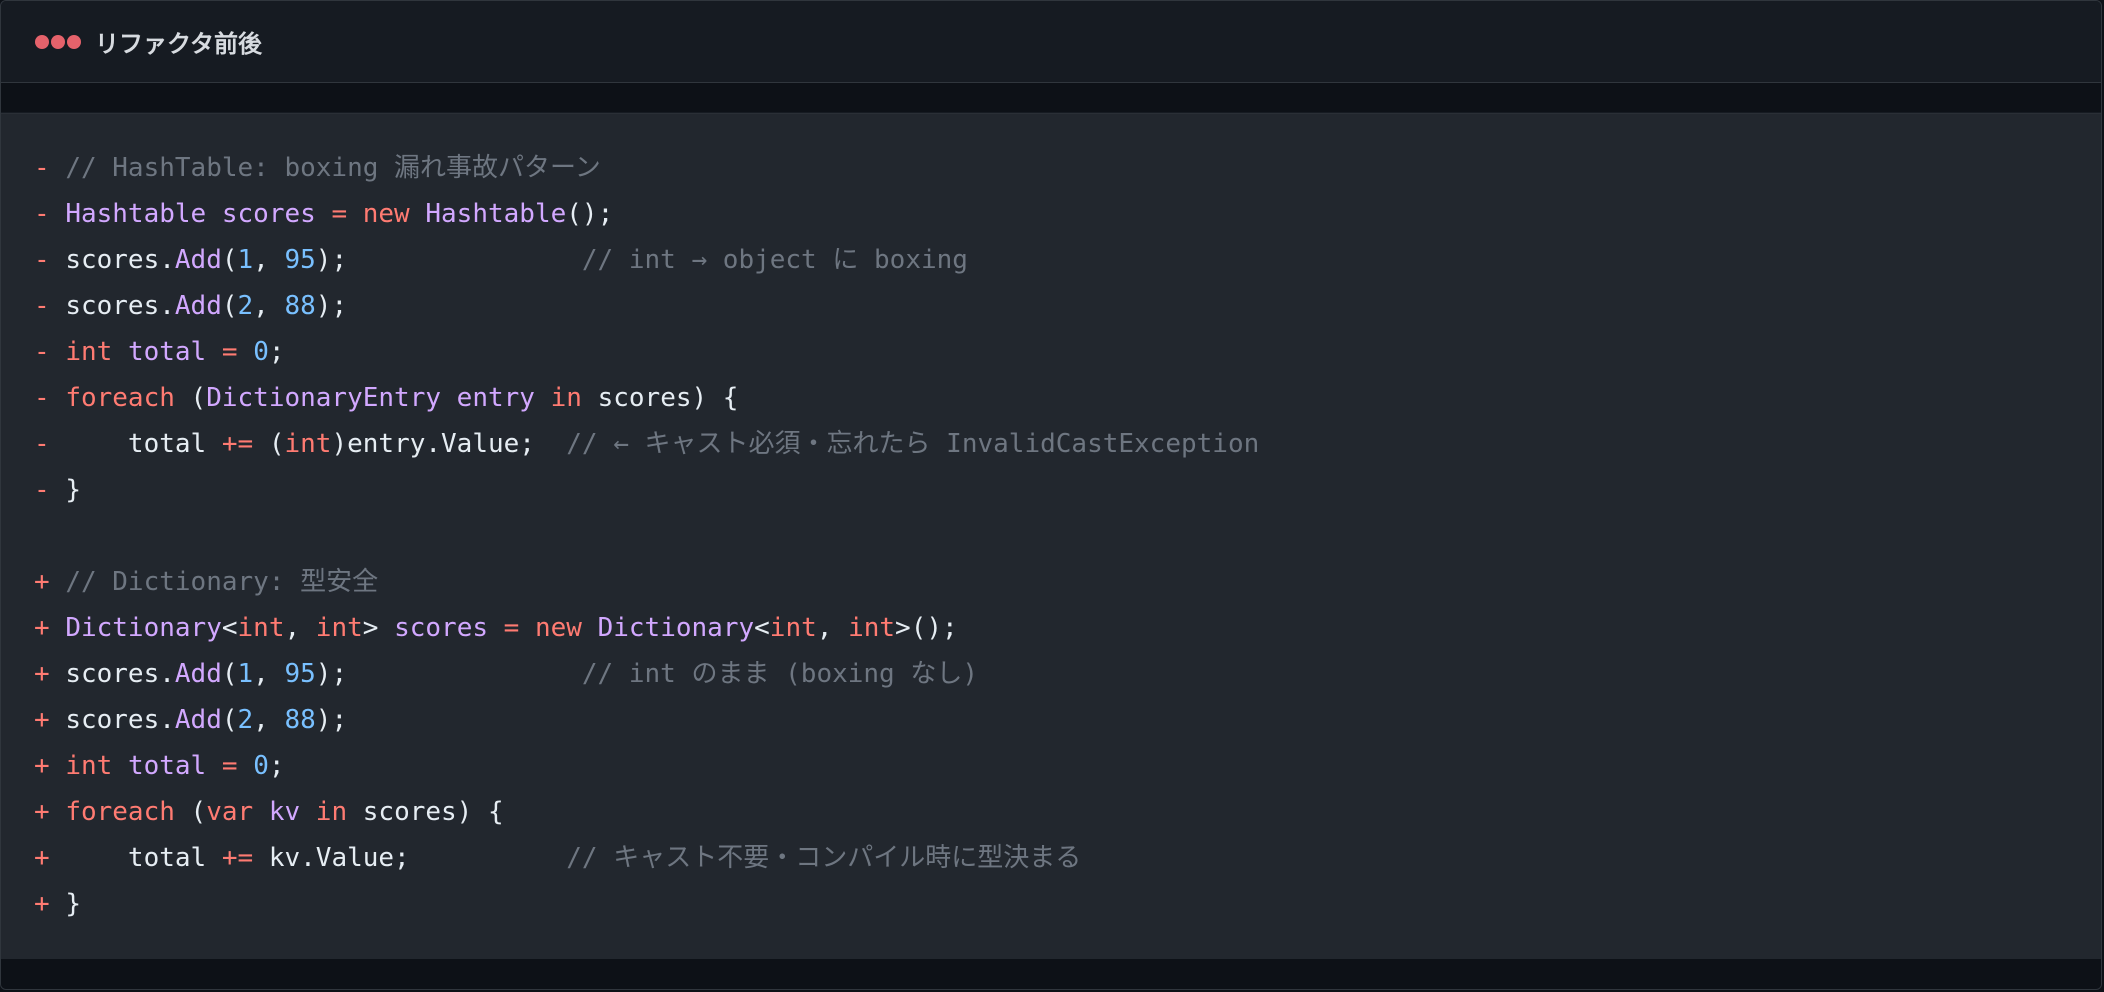 The width and height of the screenshot is (2104, 992). I want to click on code-token: >();, so click(926, 628).